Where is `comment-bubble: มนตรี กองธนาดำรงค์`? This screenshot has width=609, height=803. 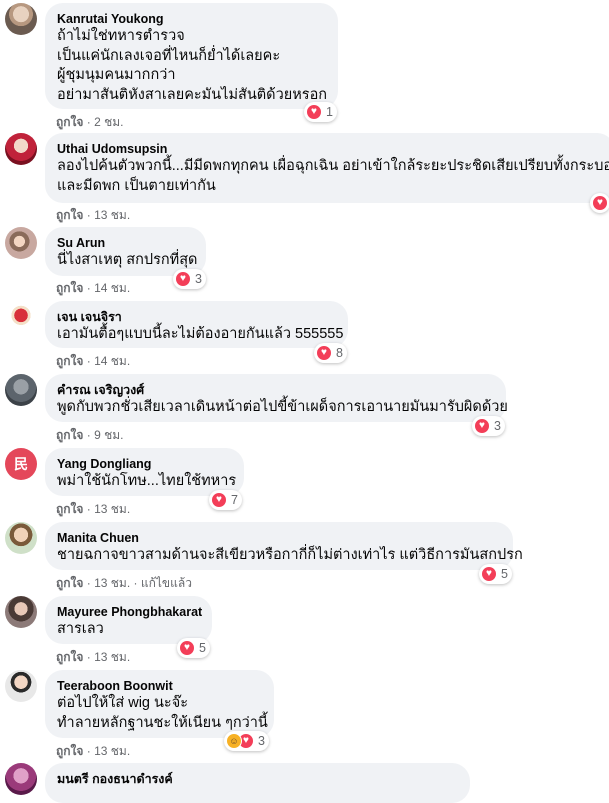
comment-bubble: มนตรี กองธนาดำรงค์ is located at coordinates (257, 783).